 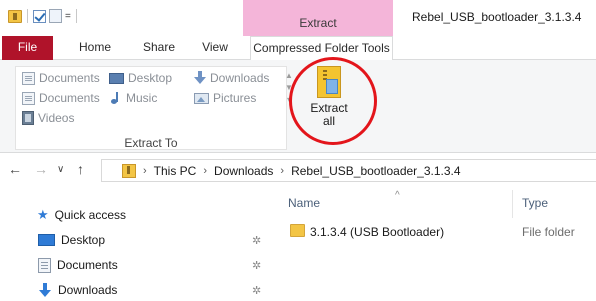 I want to click on music-icon, so click(x=115, y=98).